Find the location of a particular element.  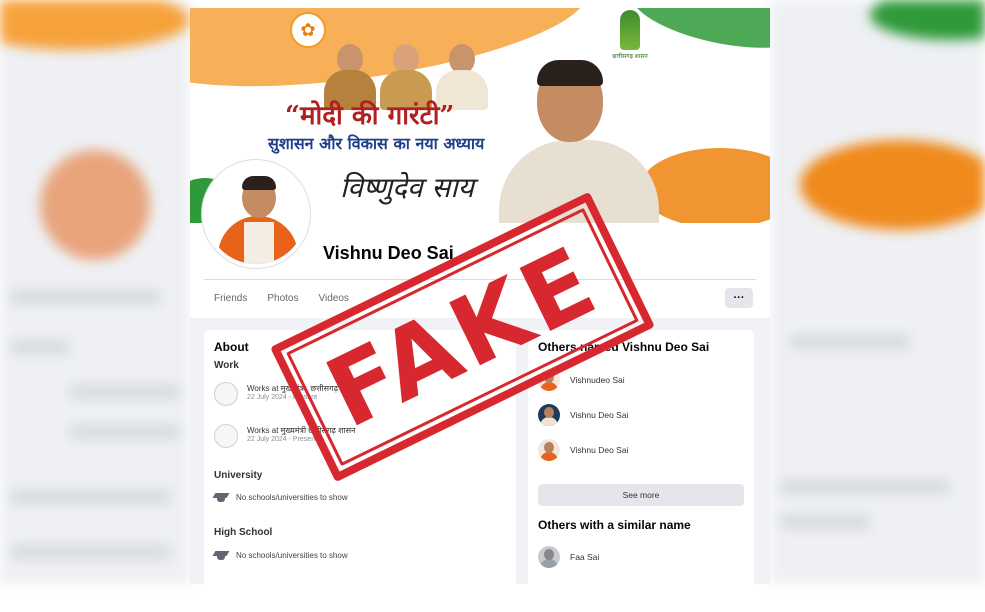

work-label: Work is located at coordinates (226, 365).